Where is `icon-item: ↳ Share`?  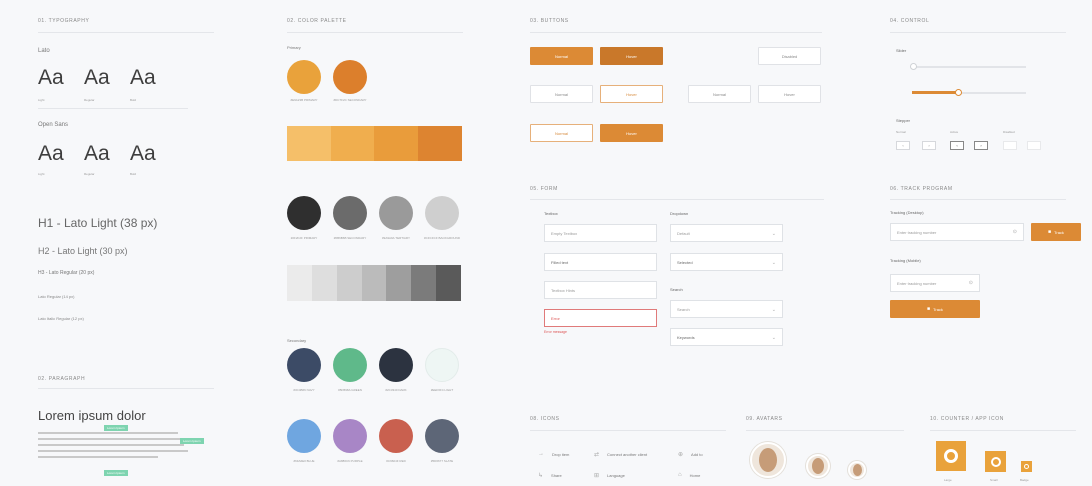
icon-item: ↳ Share is located at coordinates (550, 475).